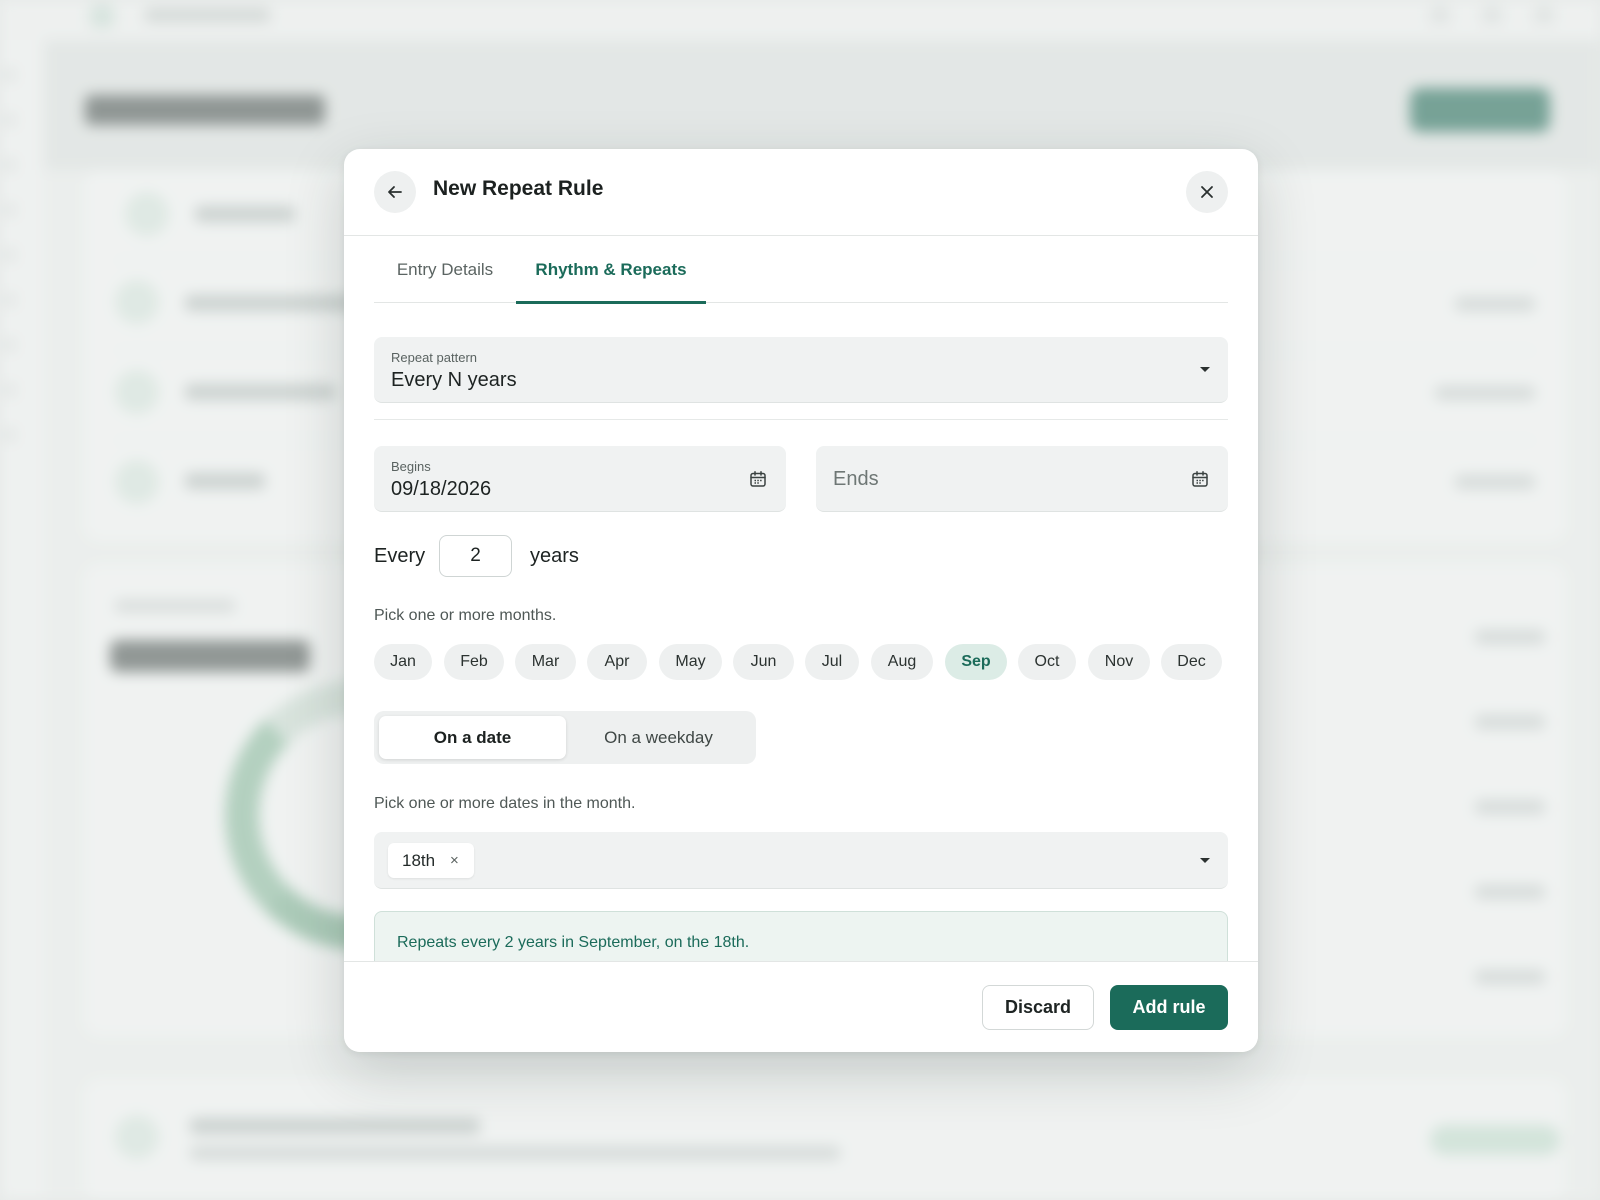 The image size is (1600, 1200). Describe the element at coordinates (472, 737) in the screenshot. I see `on-a-date-option: On a date` at that location.